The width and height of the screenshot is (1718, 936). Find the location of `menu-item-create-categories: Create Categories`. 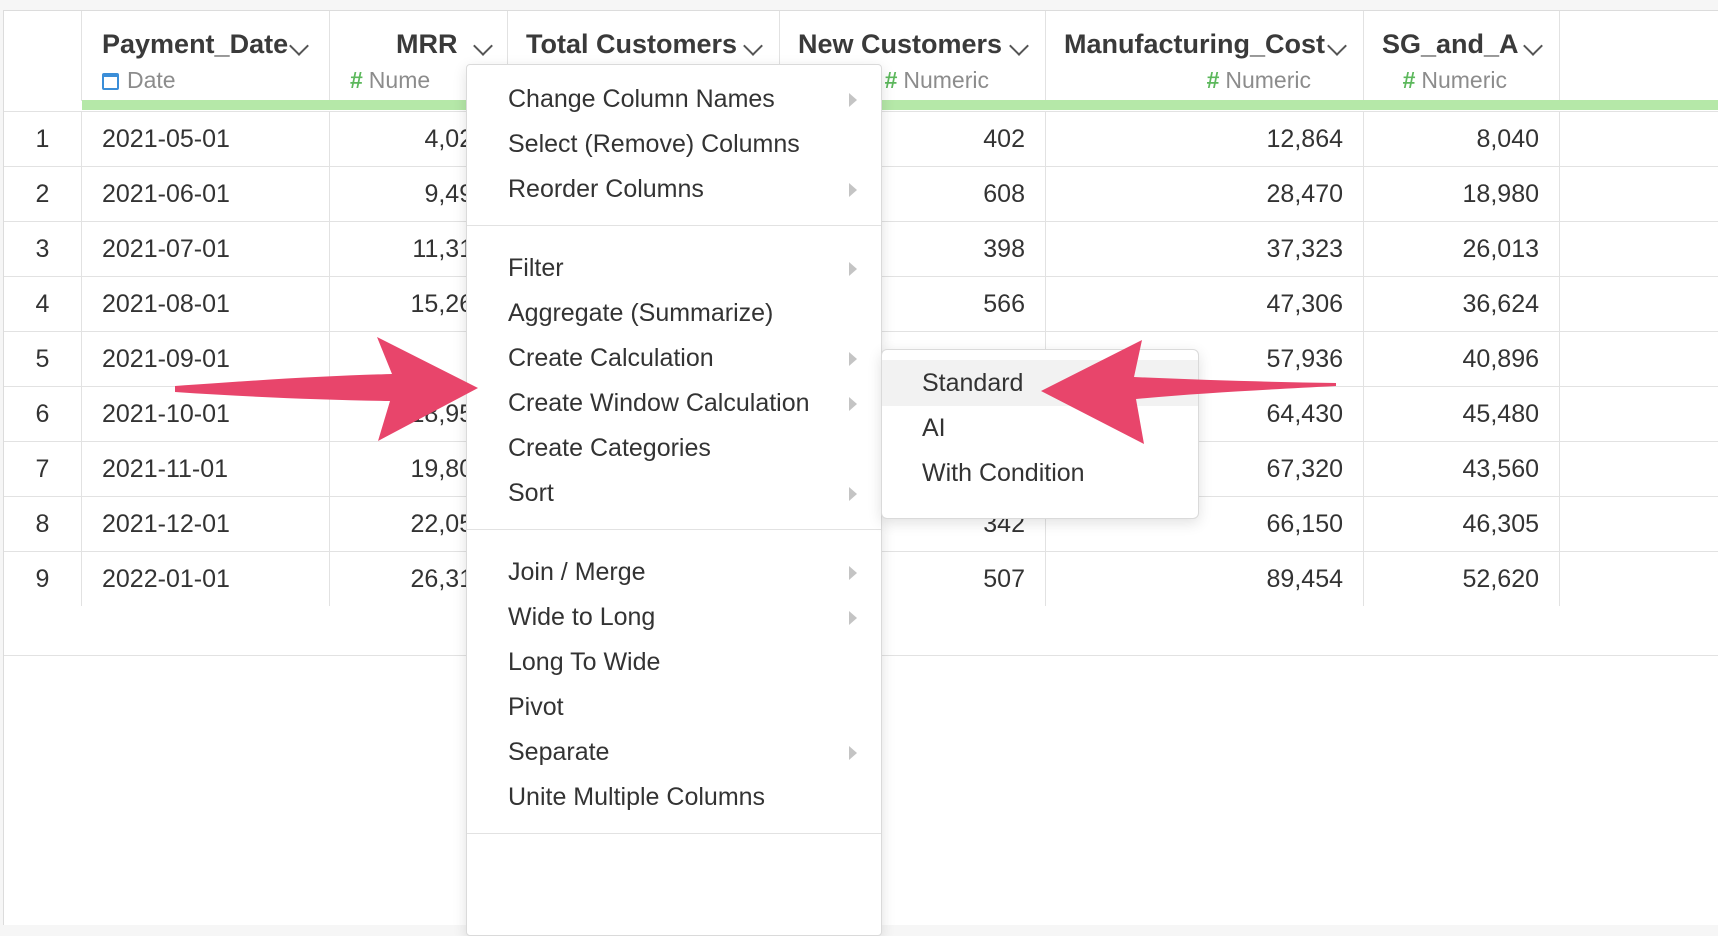

menu-item-create-categories: Create Categories is located at coordinates (674, 448).